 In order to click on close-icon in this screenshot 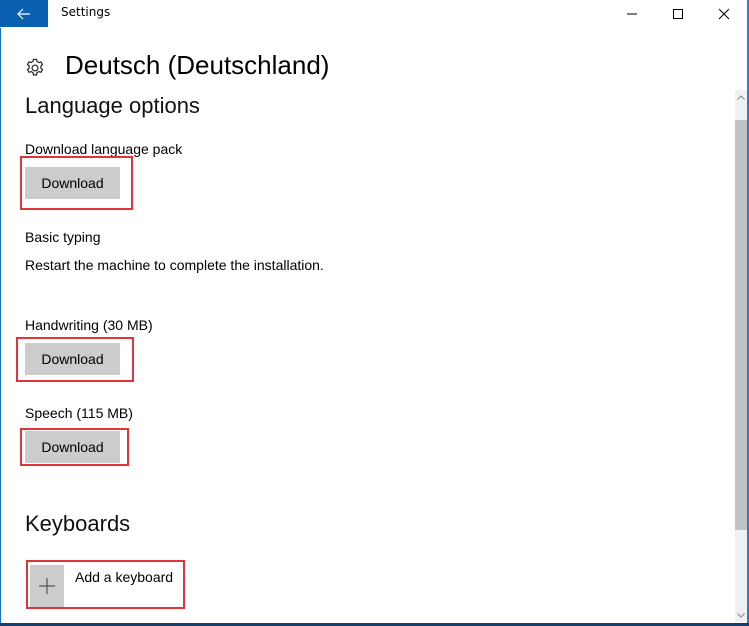, I will do `click(724, 13)`.